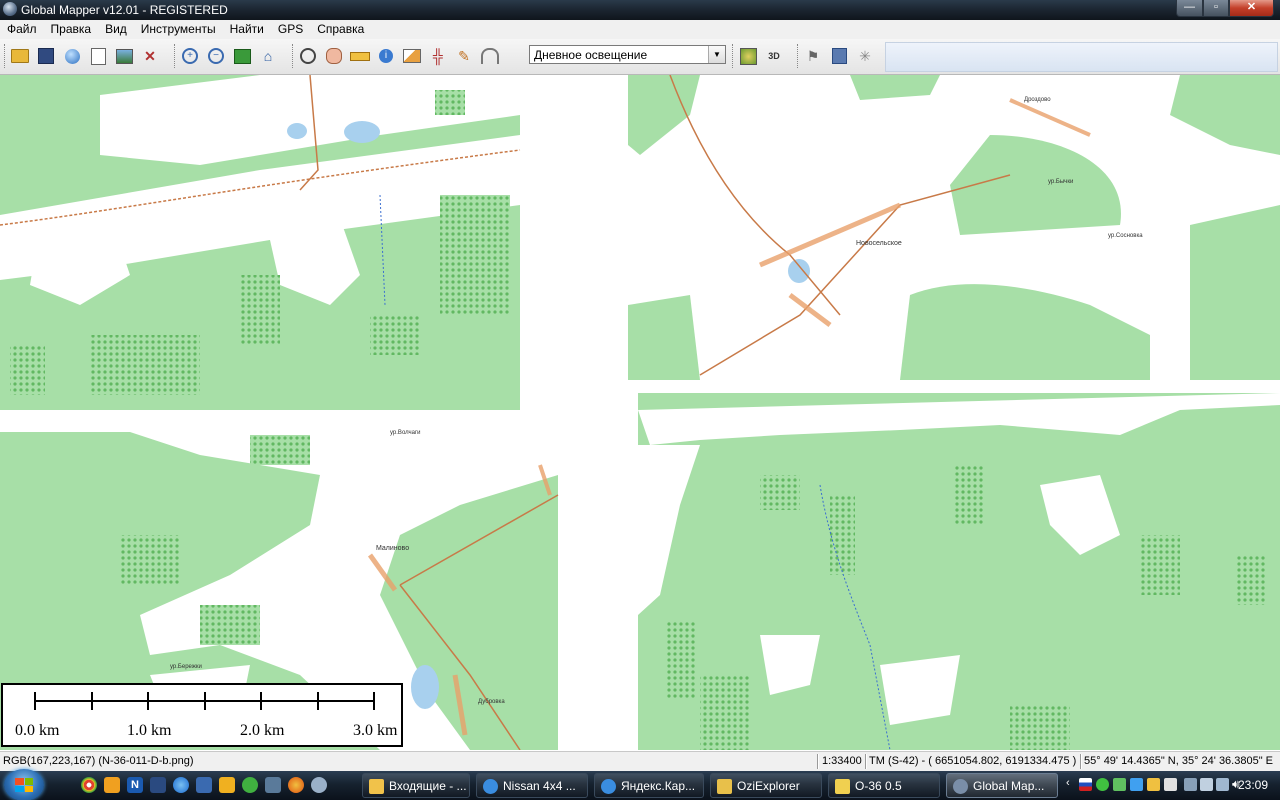  Describe the element at coordinates (1068, 783) in the screenshot. I see `tray-expand-icon: ‹` at that location.